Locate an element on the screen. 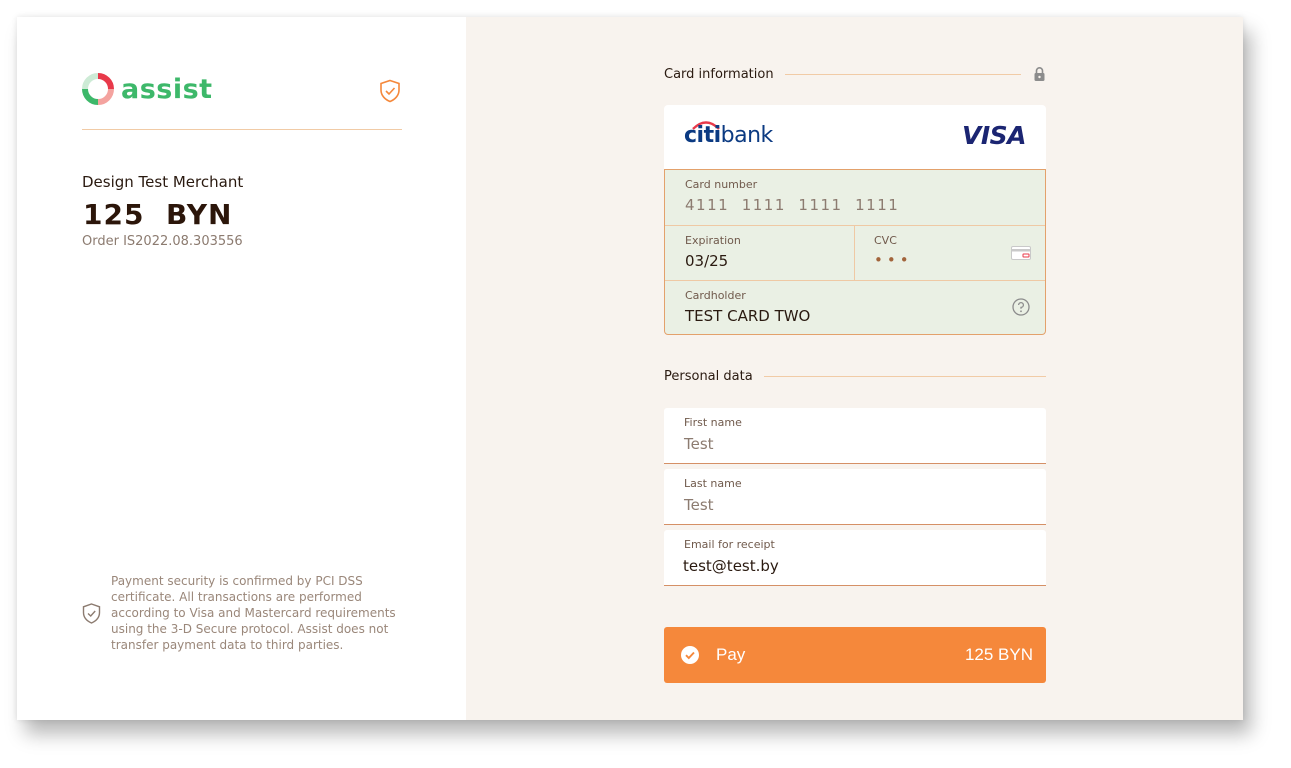 This screenshot has height=768, width=1291. brand-logo: assist is located at coordinates (147, 89).